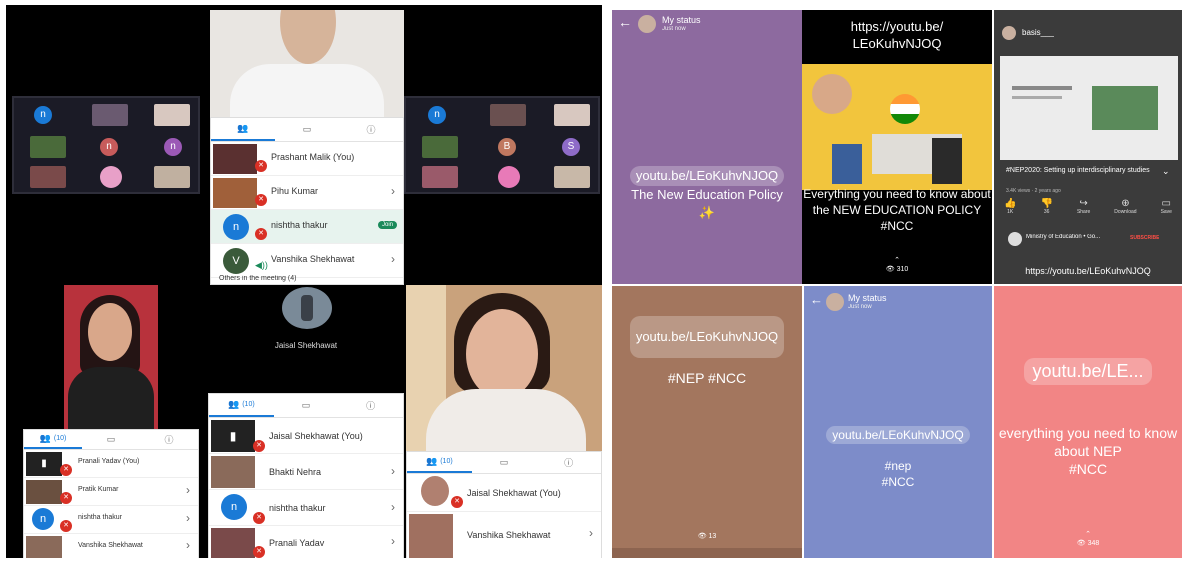 The height and width of the screenshot is (561, 1187). I want to click on participant-row: ✕ Jaisal Shekhawat (You), so click(504, 493).